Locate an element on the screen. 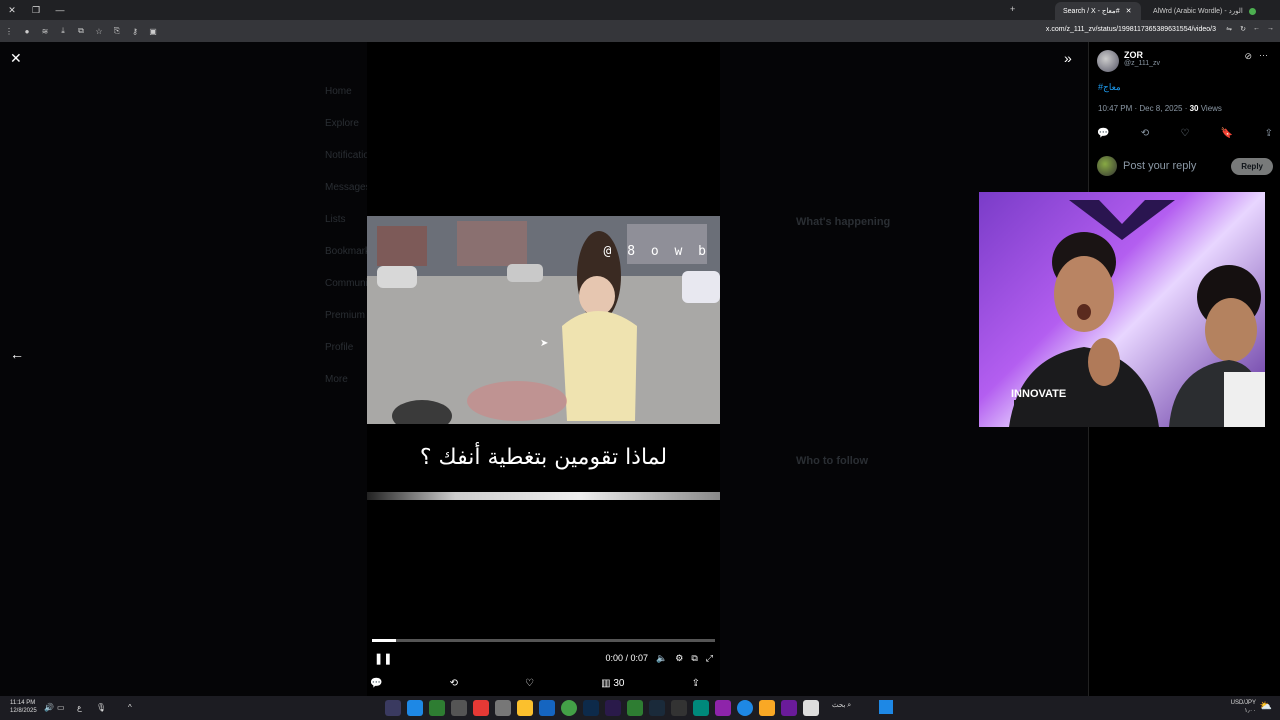 The height and width of the screenshot is (720, 1280). microphone-icon: 🎙 is located at coordinates (101, 707).